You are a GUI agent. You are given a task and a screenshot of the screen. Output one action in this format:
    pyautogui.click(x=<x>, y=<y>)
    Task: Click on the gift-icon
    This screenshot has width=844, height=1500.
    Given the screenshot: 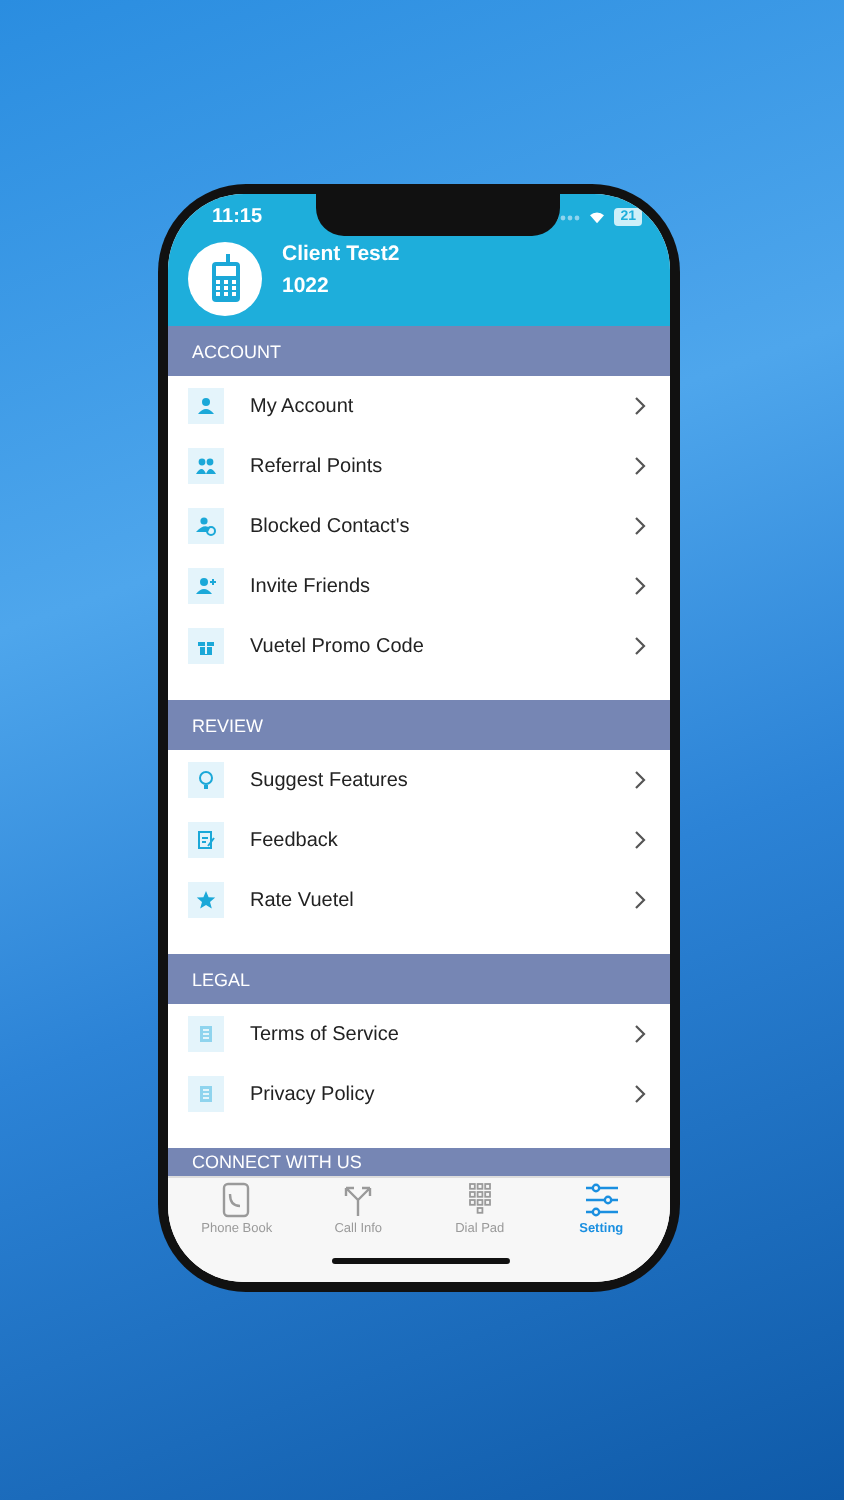 What is the action you would take?
    pyautogui.click(x=206, y=646)
    